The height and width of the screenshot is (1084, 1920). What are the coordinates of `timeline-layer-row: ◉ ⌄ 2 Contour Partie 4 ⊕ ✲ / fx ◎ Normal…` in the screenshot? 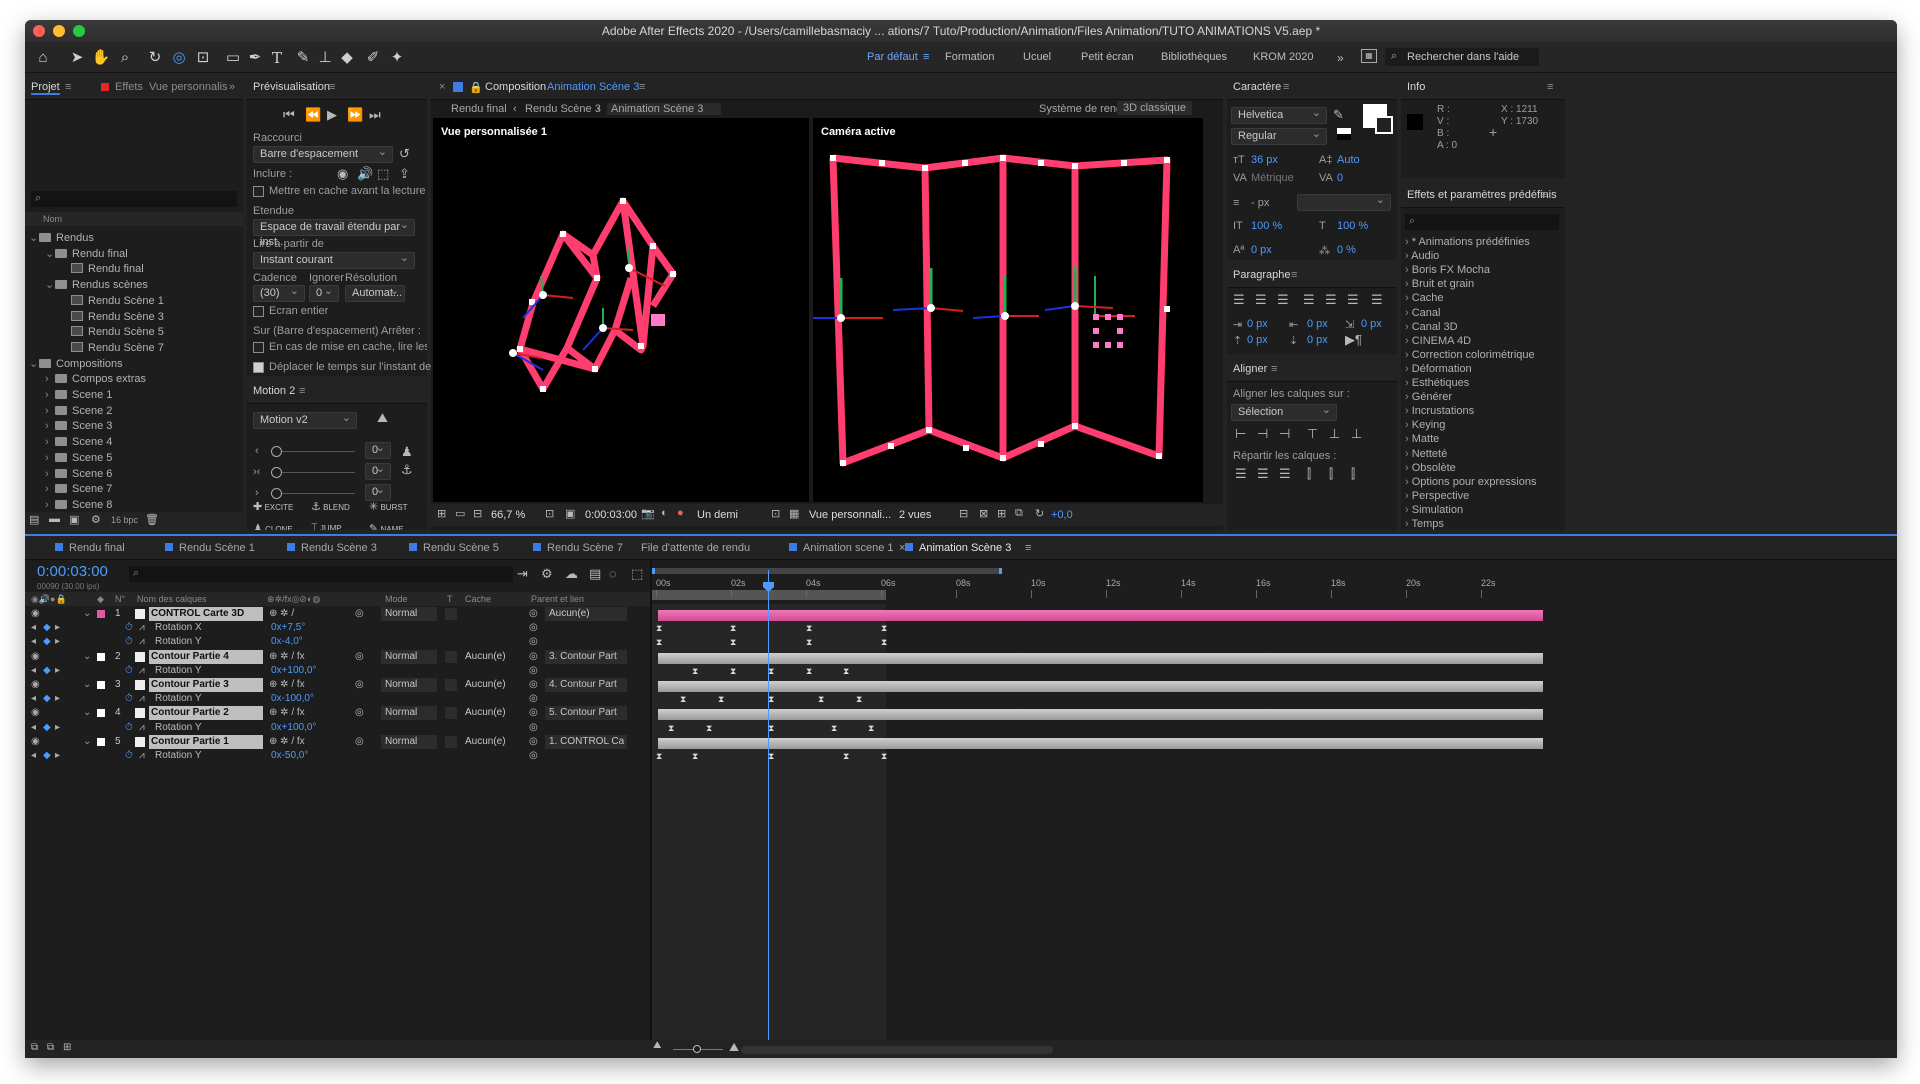 It's located at (337, 656).